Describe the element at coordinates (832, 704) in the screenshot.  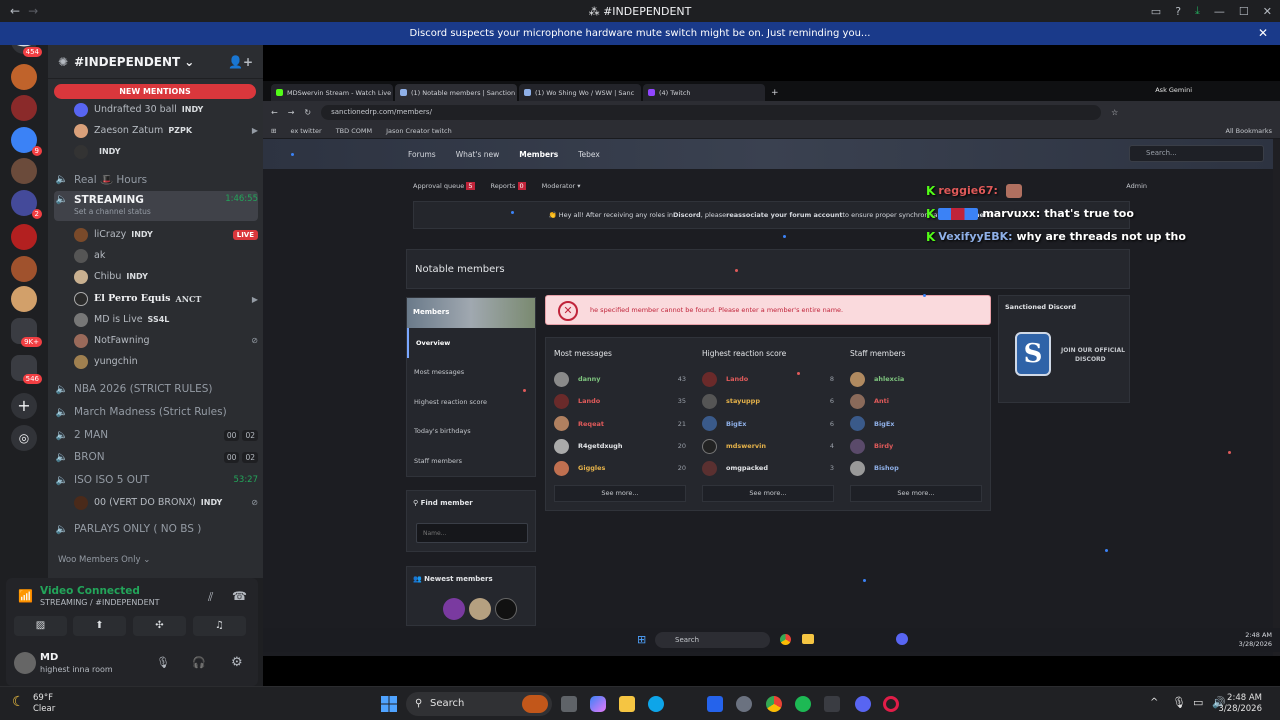
I see `xbox-icon` at that location.